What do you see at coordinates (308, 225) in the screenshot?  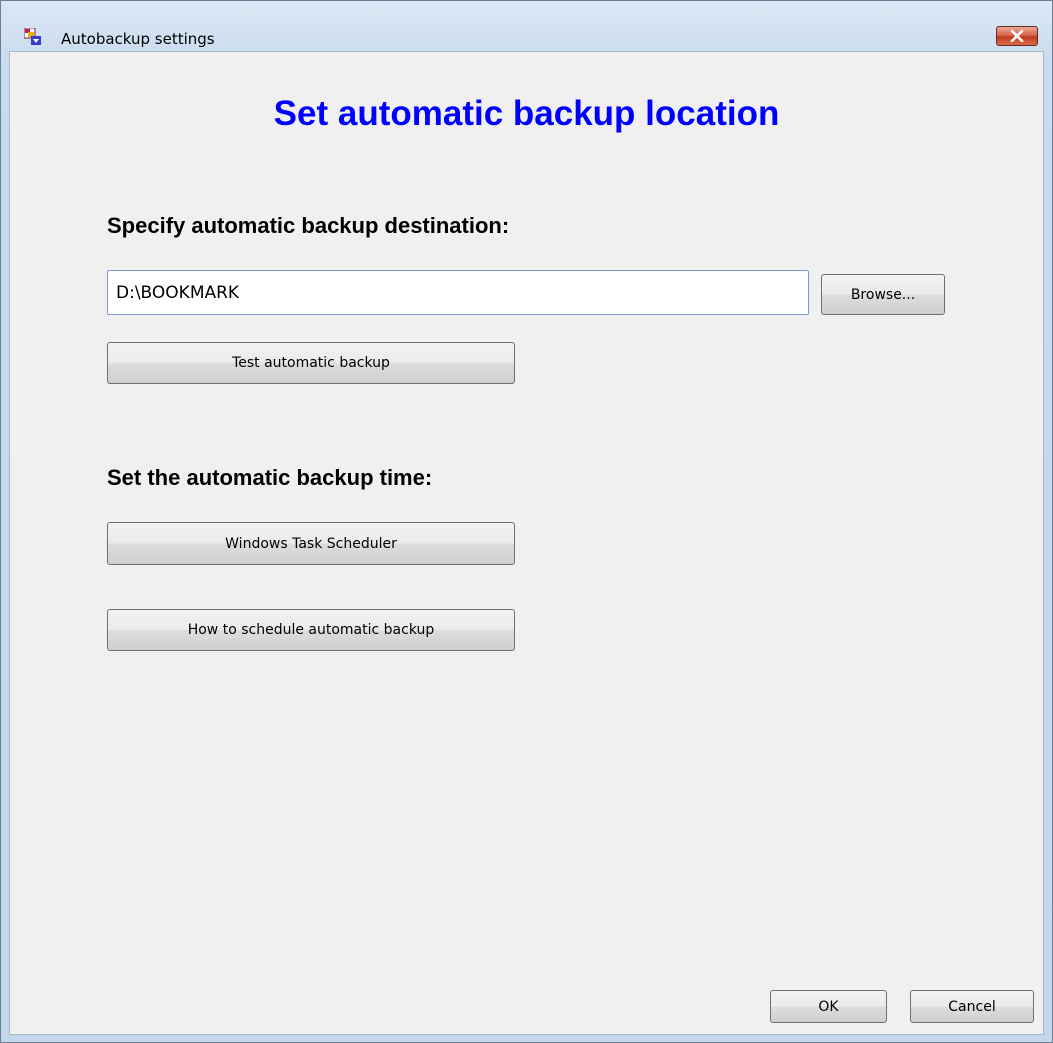 I see `destination-heading: Specify automatic backup destination:` at bounding box center [308, 225].